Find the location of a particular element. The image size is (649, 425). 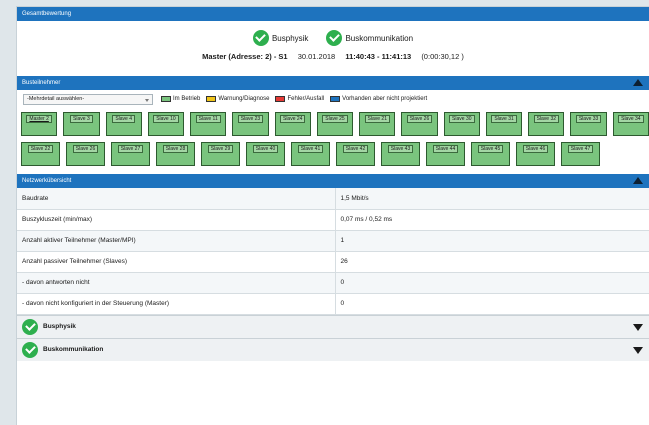

slave-tile-label: Slave 28 is located at coordinates (175, 149).